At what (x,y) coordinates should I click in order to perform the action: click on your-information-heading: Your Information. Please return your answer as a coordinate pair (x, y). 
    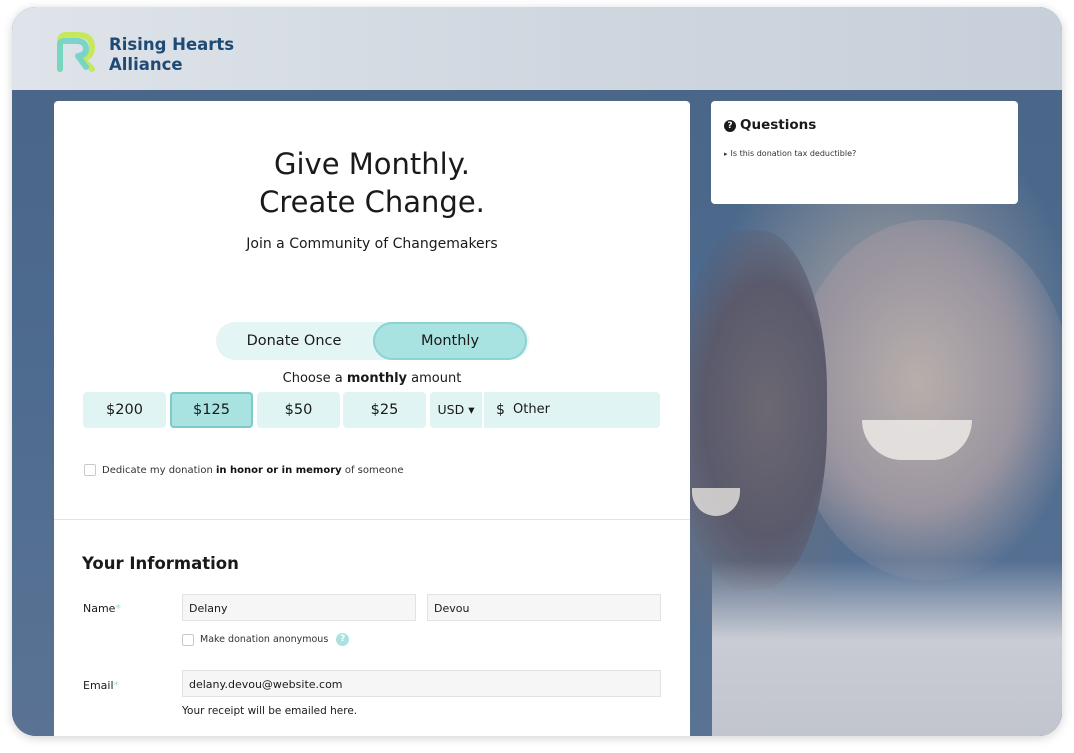
    Looking at the image, I should click on (160, 563).